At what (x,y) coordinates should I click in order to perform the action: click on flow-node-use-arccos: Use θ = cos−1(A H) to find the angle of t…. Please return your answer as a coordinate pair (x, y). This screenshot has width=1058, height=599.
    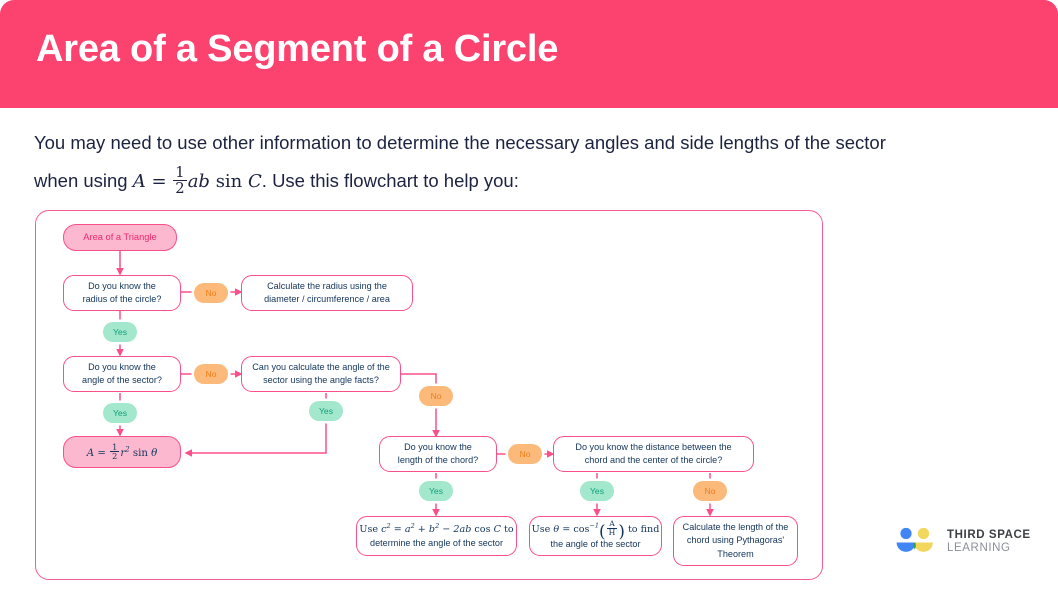
    Looking at the image, I should click on (595, 536).